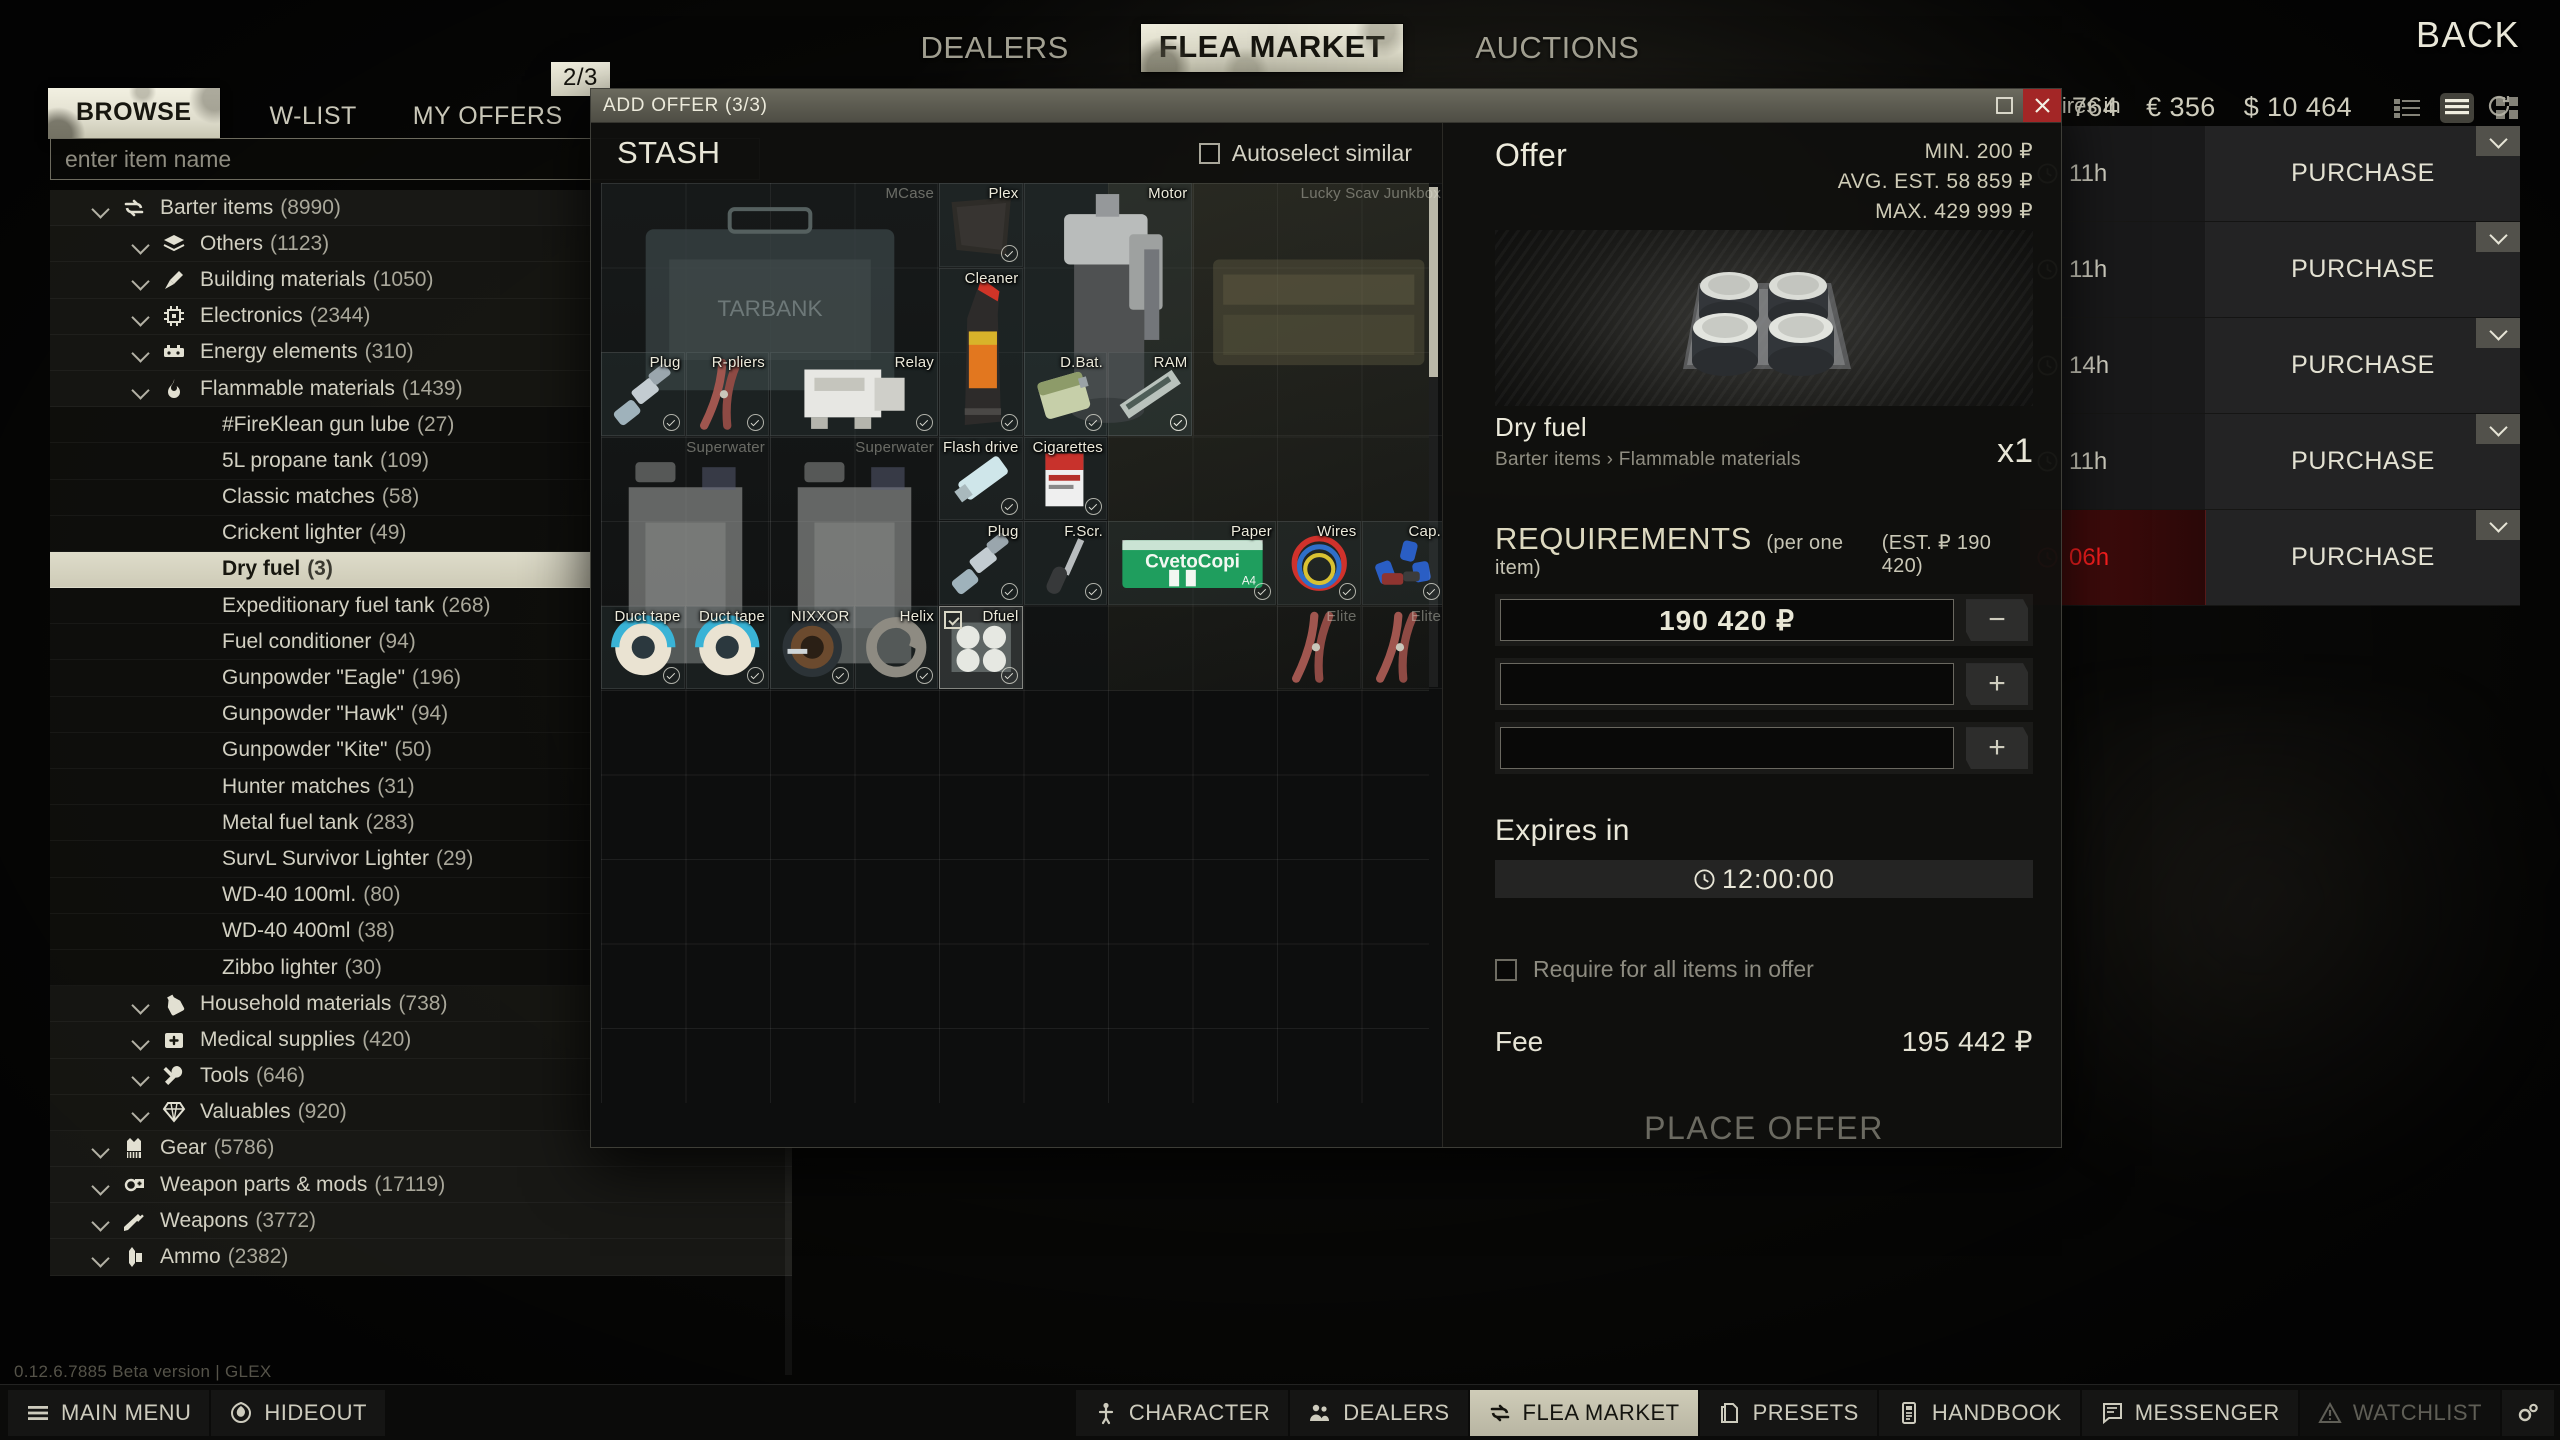 Image resolution: width=2560 pixels, height=1440 pixels. Describe the element at coordinates (1272, 48) in the screenshot. I see `topnav-item-flea-market: FLEA MARKET` at that location.